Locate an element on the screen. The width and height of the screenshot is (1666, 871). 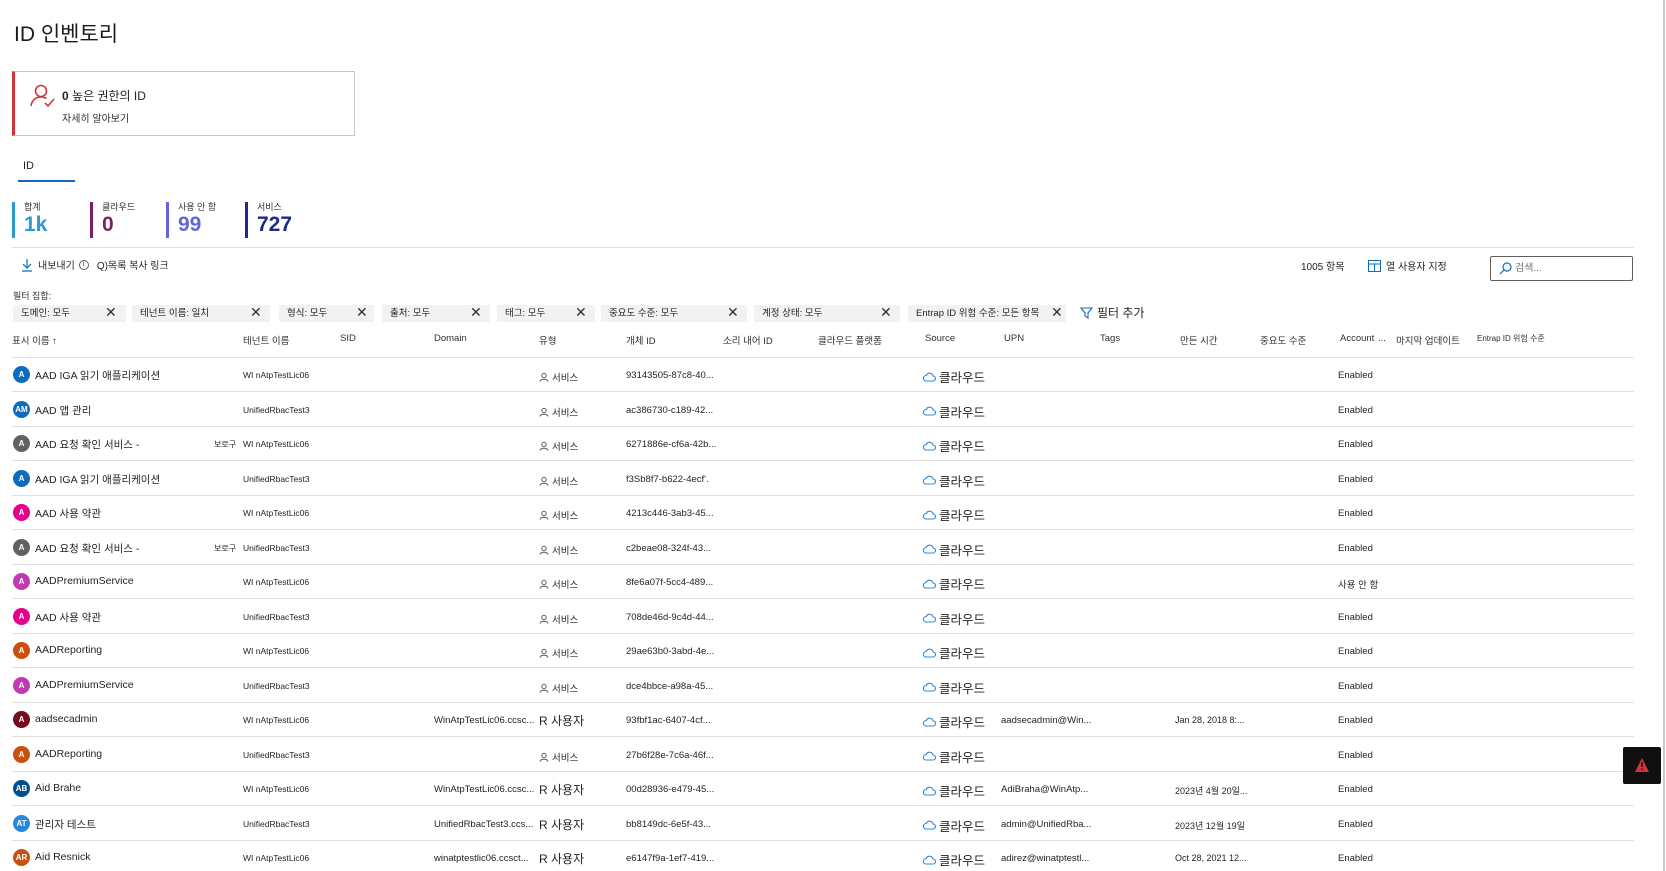
col-risk-level: Entrap ID 위험 수준 is located at coordinates (1511, 338).